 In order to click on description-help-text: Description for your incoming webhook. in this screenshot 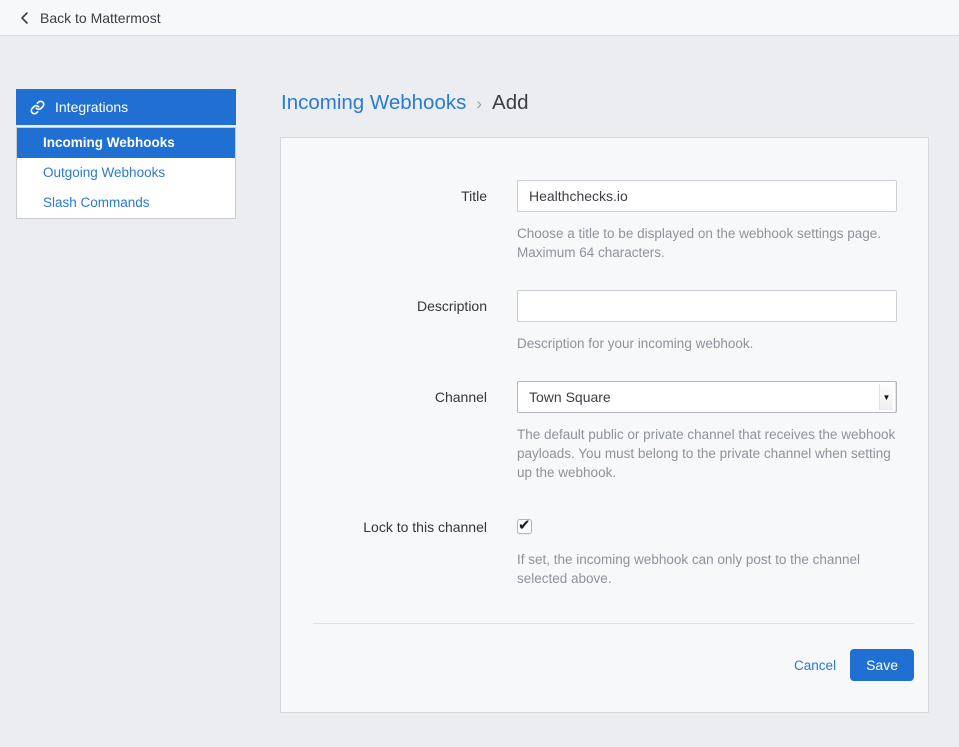, I will do `click(635, 343)`.